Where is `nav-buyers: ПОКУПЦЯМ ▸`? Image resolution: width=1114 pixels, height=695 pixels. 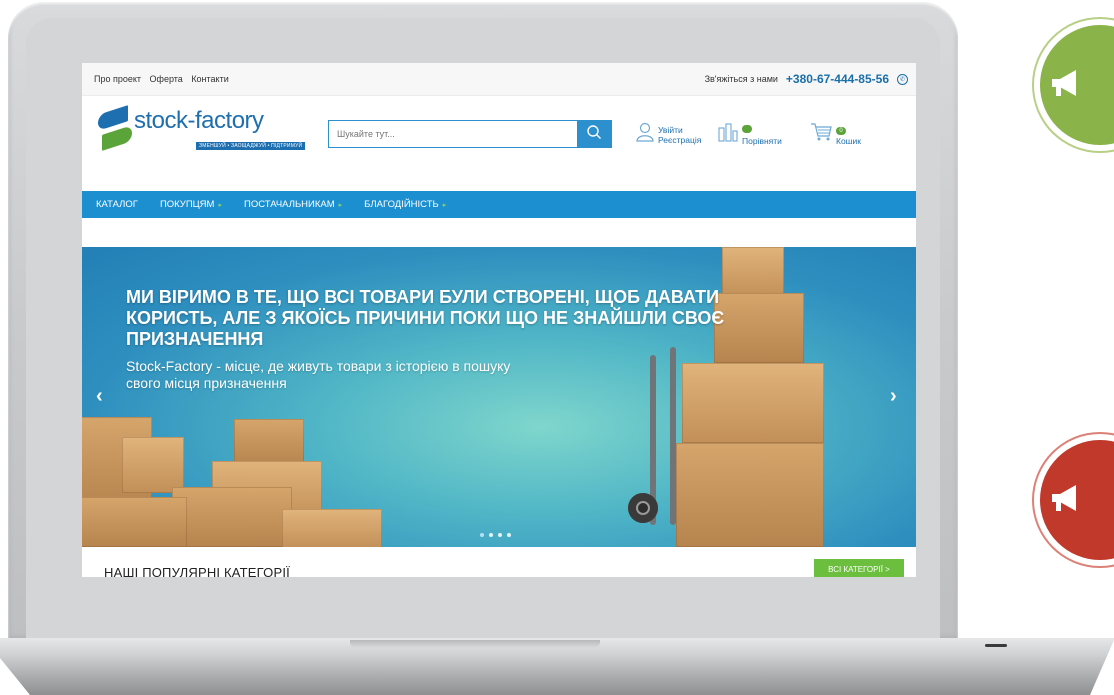 nav-buyers: ПОКУПЦЯМ ▸ is located at coordinates (191, 204).